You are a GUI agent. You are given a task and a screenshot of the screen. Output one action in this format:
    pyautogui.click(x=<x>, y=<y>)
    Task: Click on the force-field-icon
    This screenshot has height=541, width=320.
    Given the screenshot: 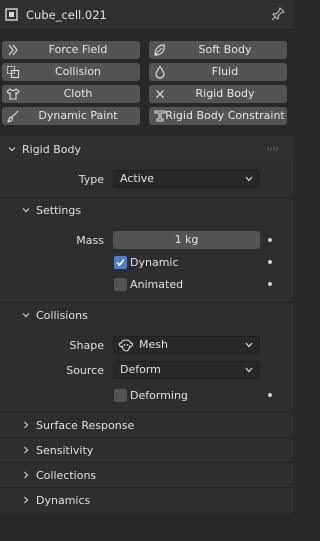 What is the action you would take?
    pyautogui.click(x=13, y=50)
    